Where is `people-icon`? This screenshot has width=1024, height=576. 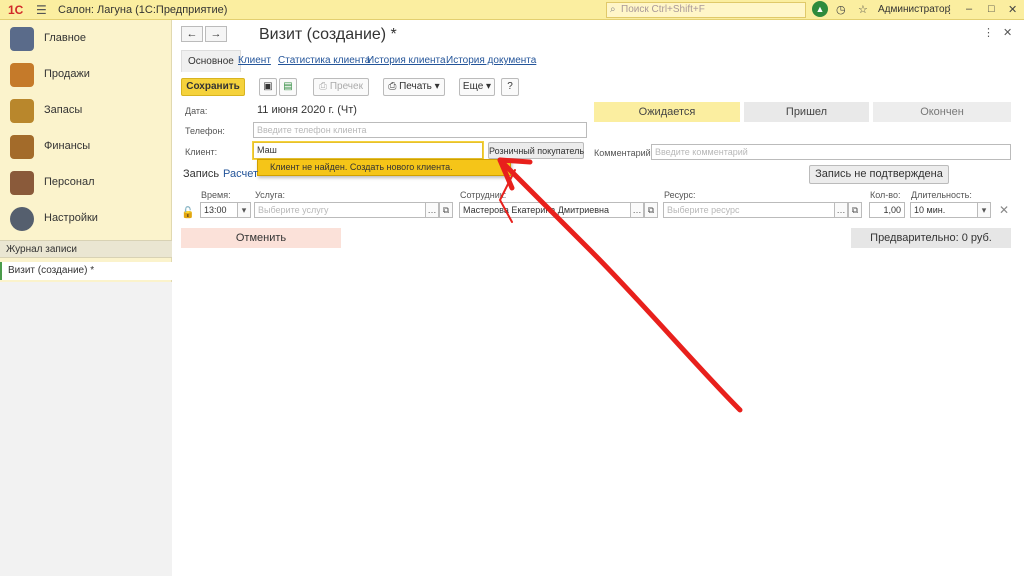 people-icon is located at coordinates (22, 183).